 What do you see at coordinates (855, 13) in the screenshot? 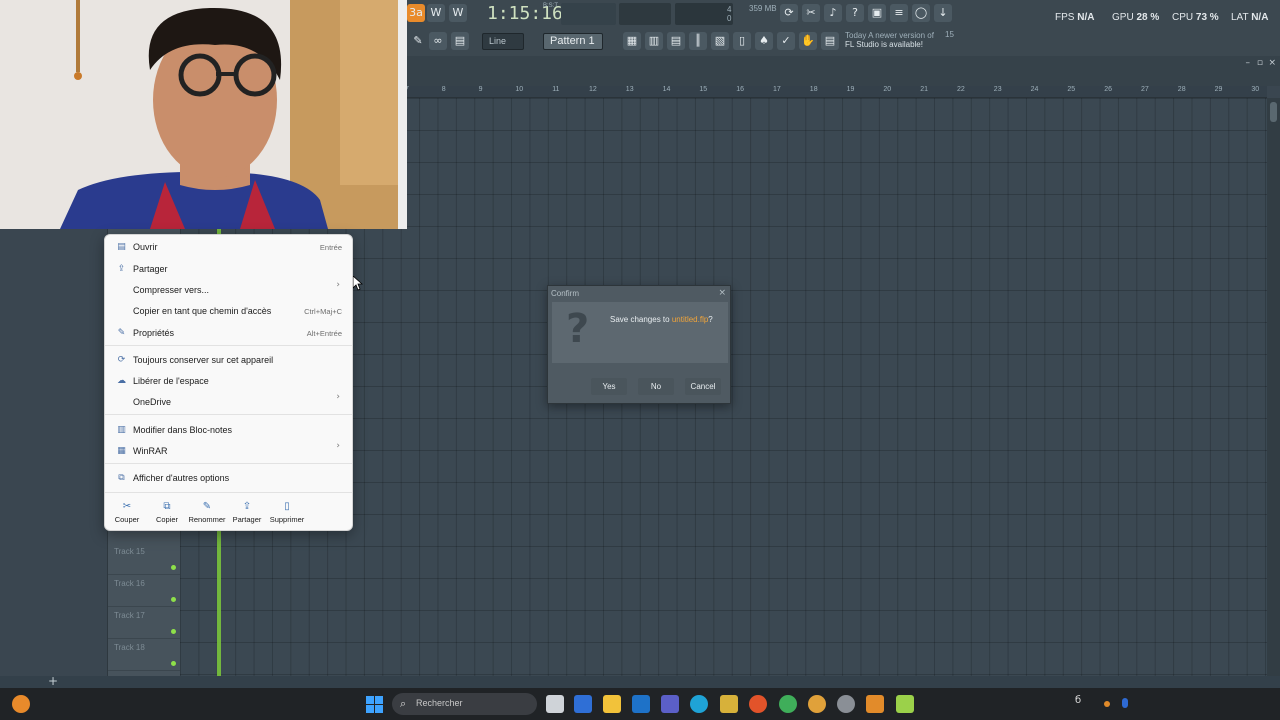
I see `help-icon: ?` at bounding box center [855, 13].